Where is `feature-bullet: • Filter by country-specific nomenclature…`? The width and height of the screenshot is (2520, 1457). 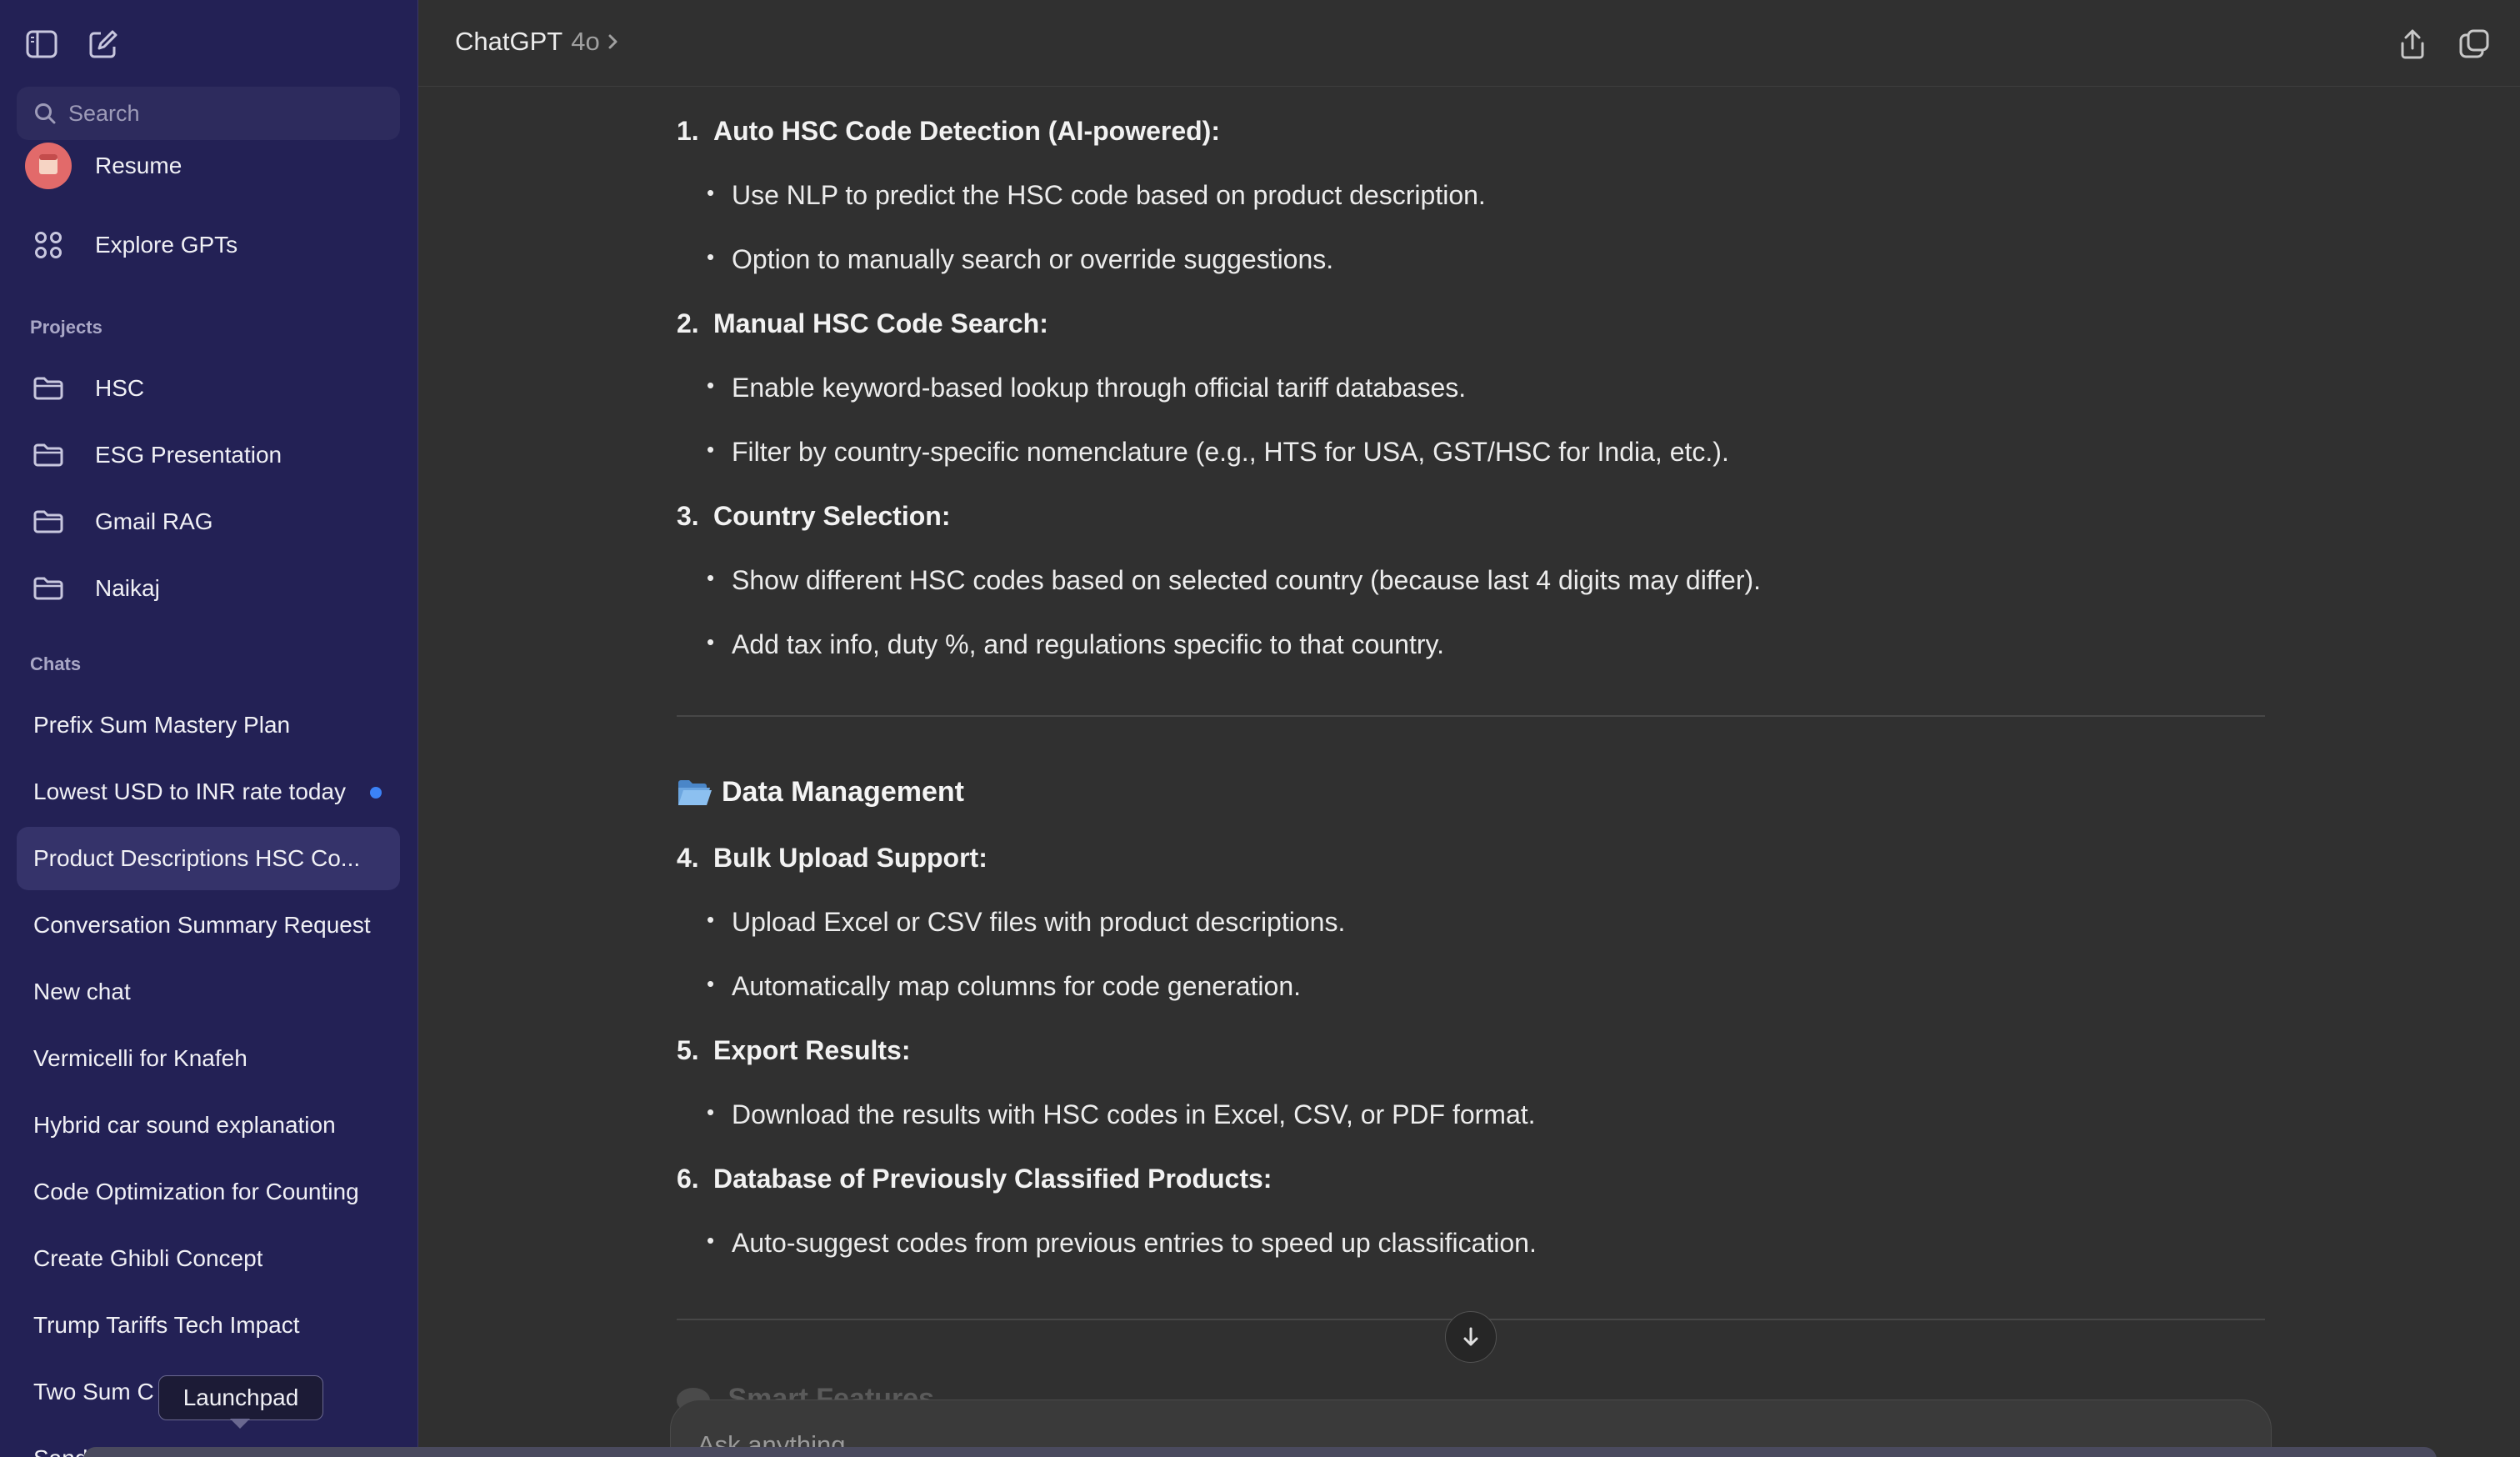 feature-bullet: • Filter by country-specific nomenclature… is located at coordinates (1218, 452).